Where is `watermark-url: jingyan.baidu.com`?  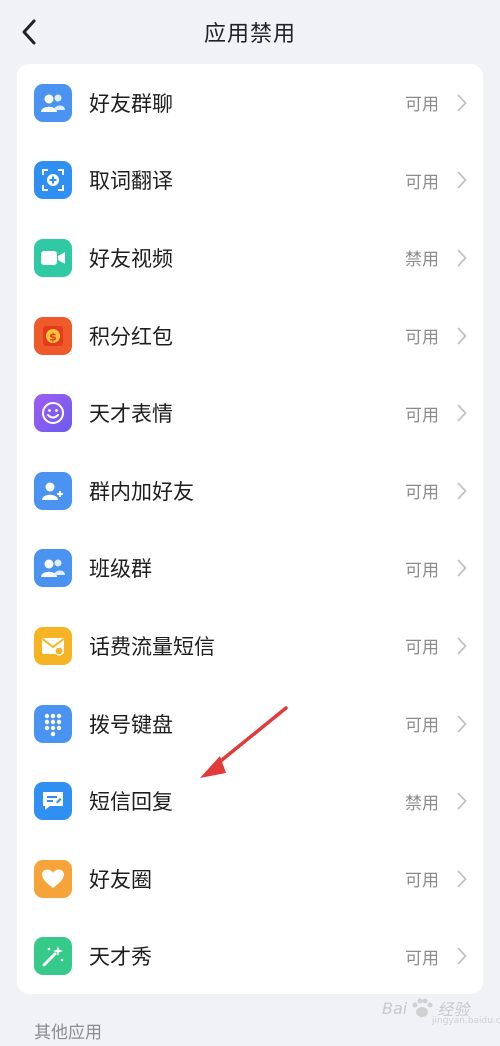 watermark-url: jingyan.baidu.com is located at coordinates (466, 1021).